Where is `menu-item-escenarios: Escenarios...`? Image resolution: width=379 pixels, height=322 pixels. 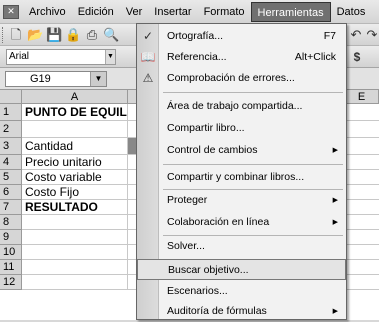 menu-item-escenarios: Escenarios... is located at coordinates (241, 291).